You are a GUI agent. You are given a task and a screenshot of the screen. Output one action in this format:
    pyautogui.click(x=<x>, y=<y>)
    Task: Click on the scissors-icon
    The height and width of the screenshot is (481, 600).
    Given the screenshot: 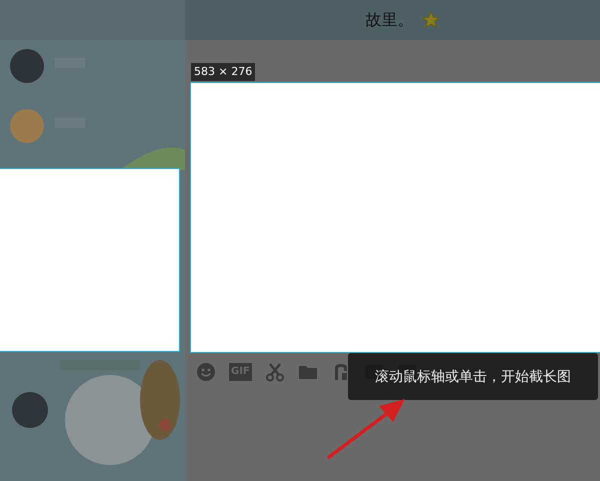 What is the action you would take?
    pyautogui.click(x=274, y=372)
    